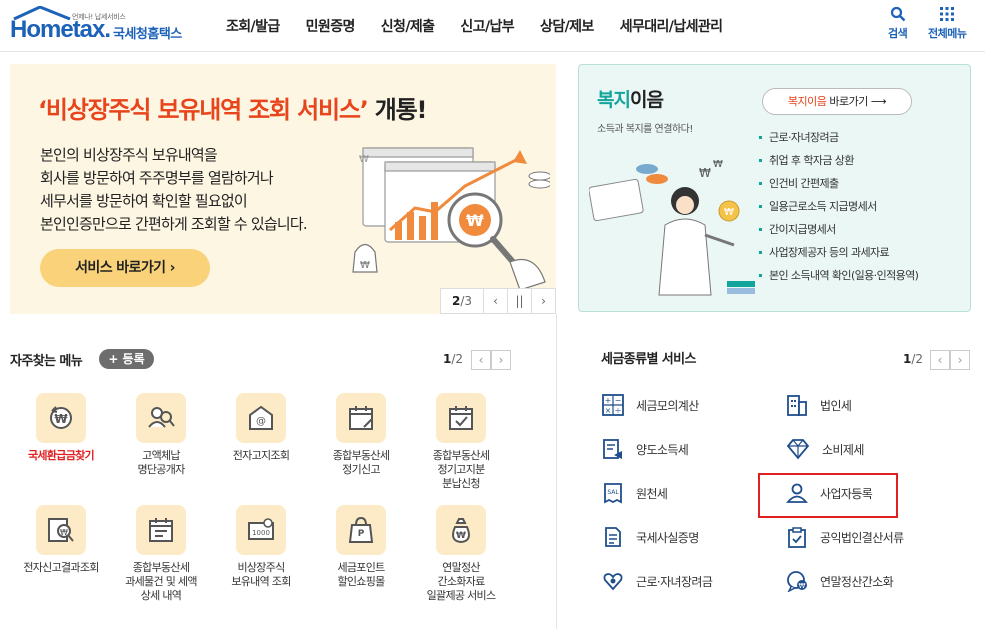 The height and width of the screenshot is (629, 985). What do you see at coordinates (838, 252) in the screenshot?
I see `welfare-link: 사업장제공자 등의 과세자료` at bounding box center [838, 252].